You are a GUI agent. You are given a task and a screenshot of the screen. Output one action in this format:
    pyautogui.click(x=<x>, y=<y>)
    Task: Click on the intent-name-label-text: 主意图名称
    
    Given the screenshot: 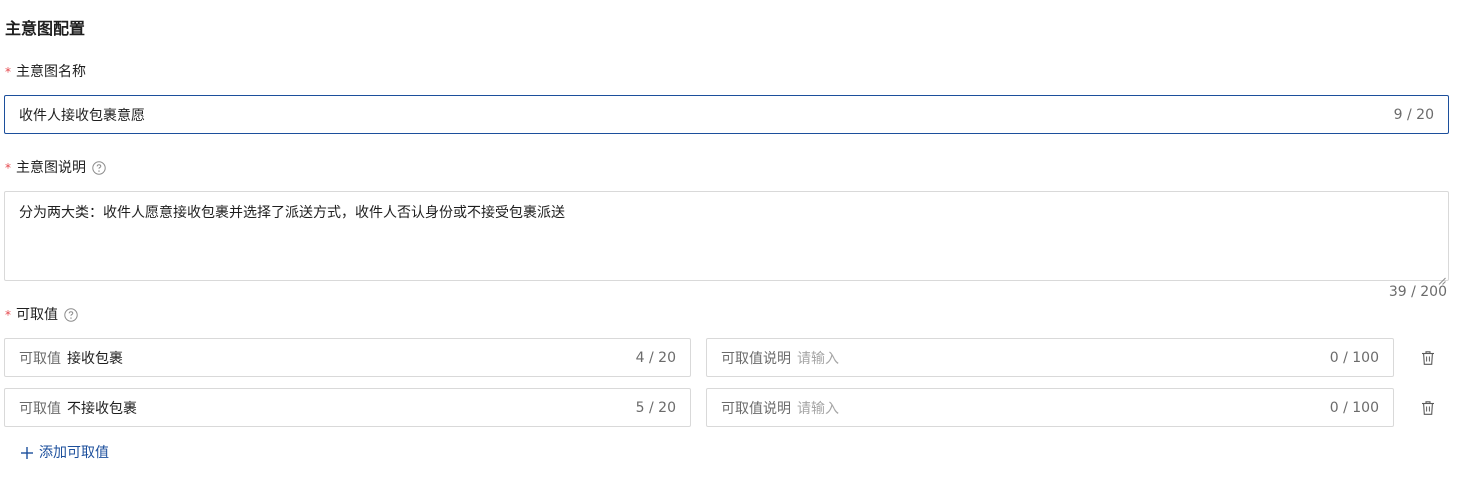 What is the action you would take?
    pyautogui.click(x=51, y=72)
    